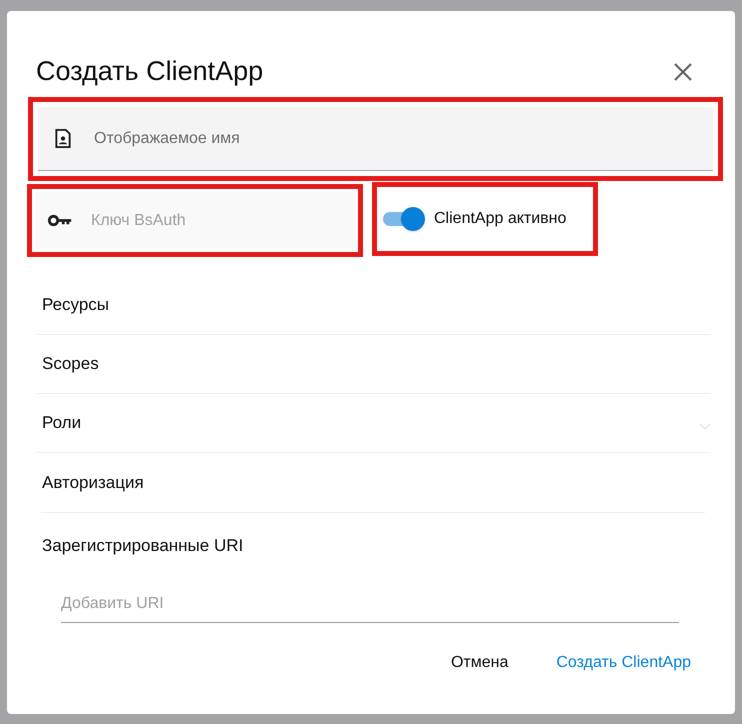  Describe the element at coordinates (63, 138) in the screenshot. I see `contact-card-icon` at that location.